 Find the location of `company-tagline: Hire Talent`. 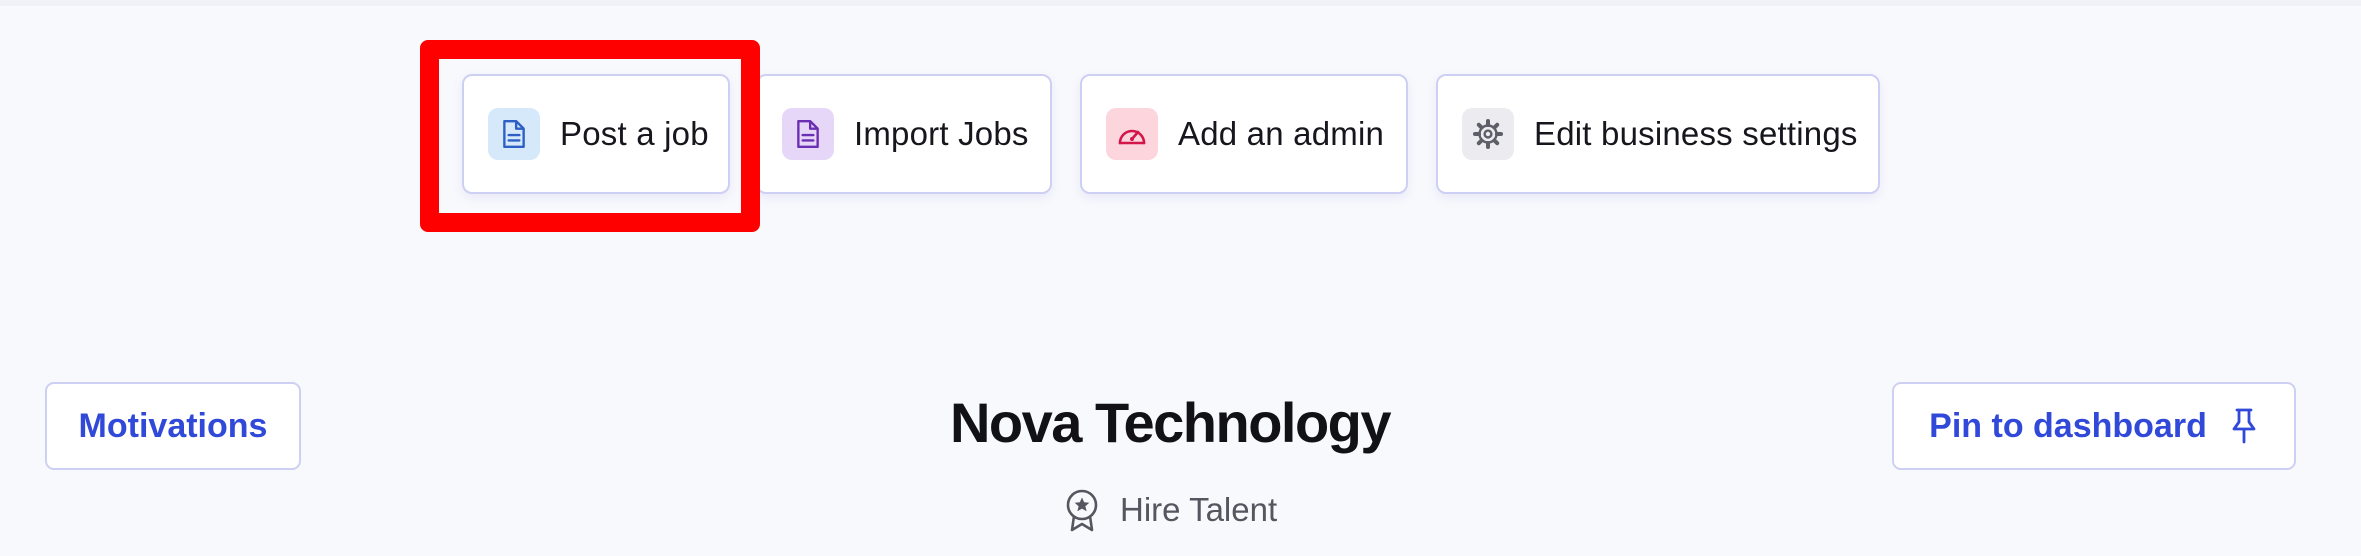

company-tagline: Hire Talent is located at coordinates (1169, 510).